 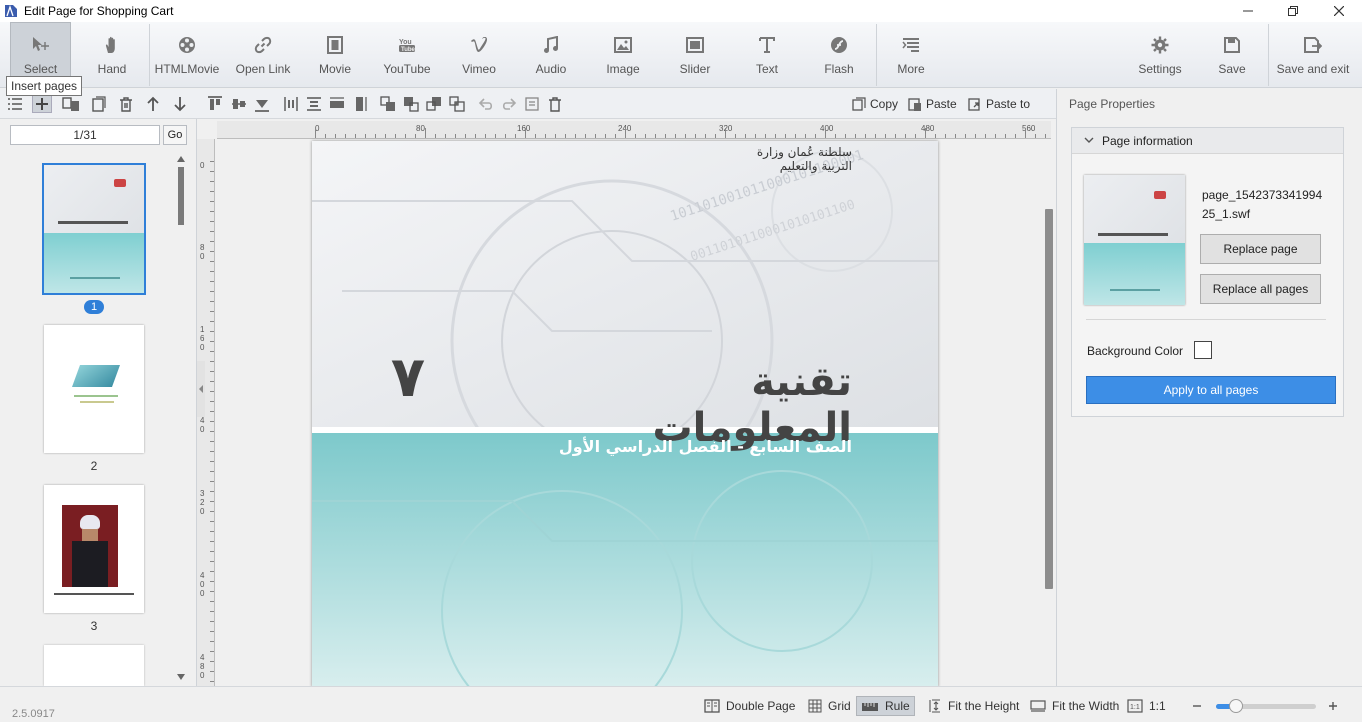 What do you see at coordinates (263, 55) in the screenshot?
I see `open-link-button: Open Link` at bounding box center [263, 55].